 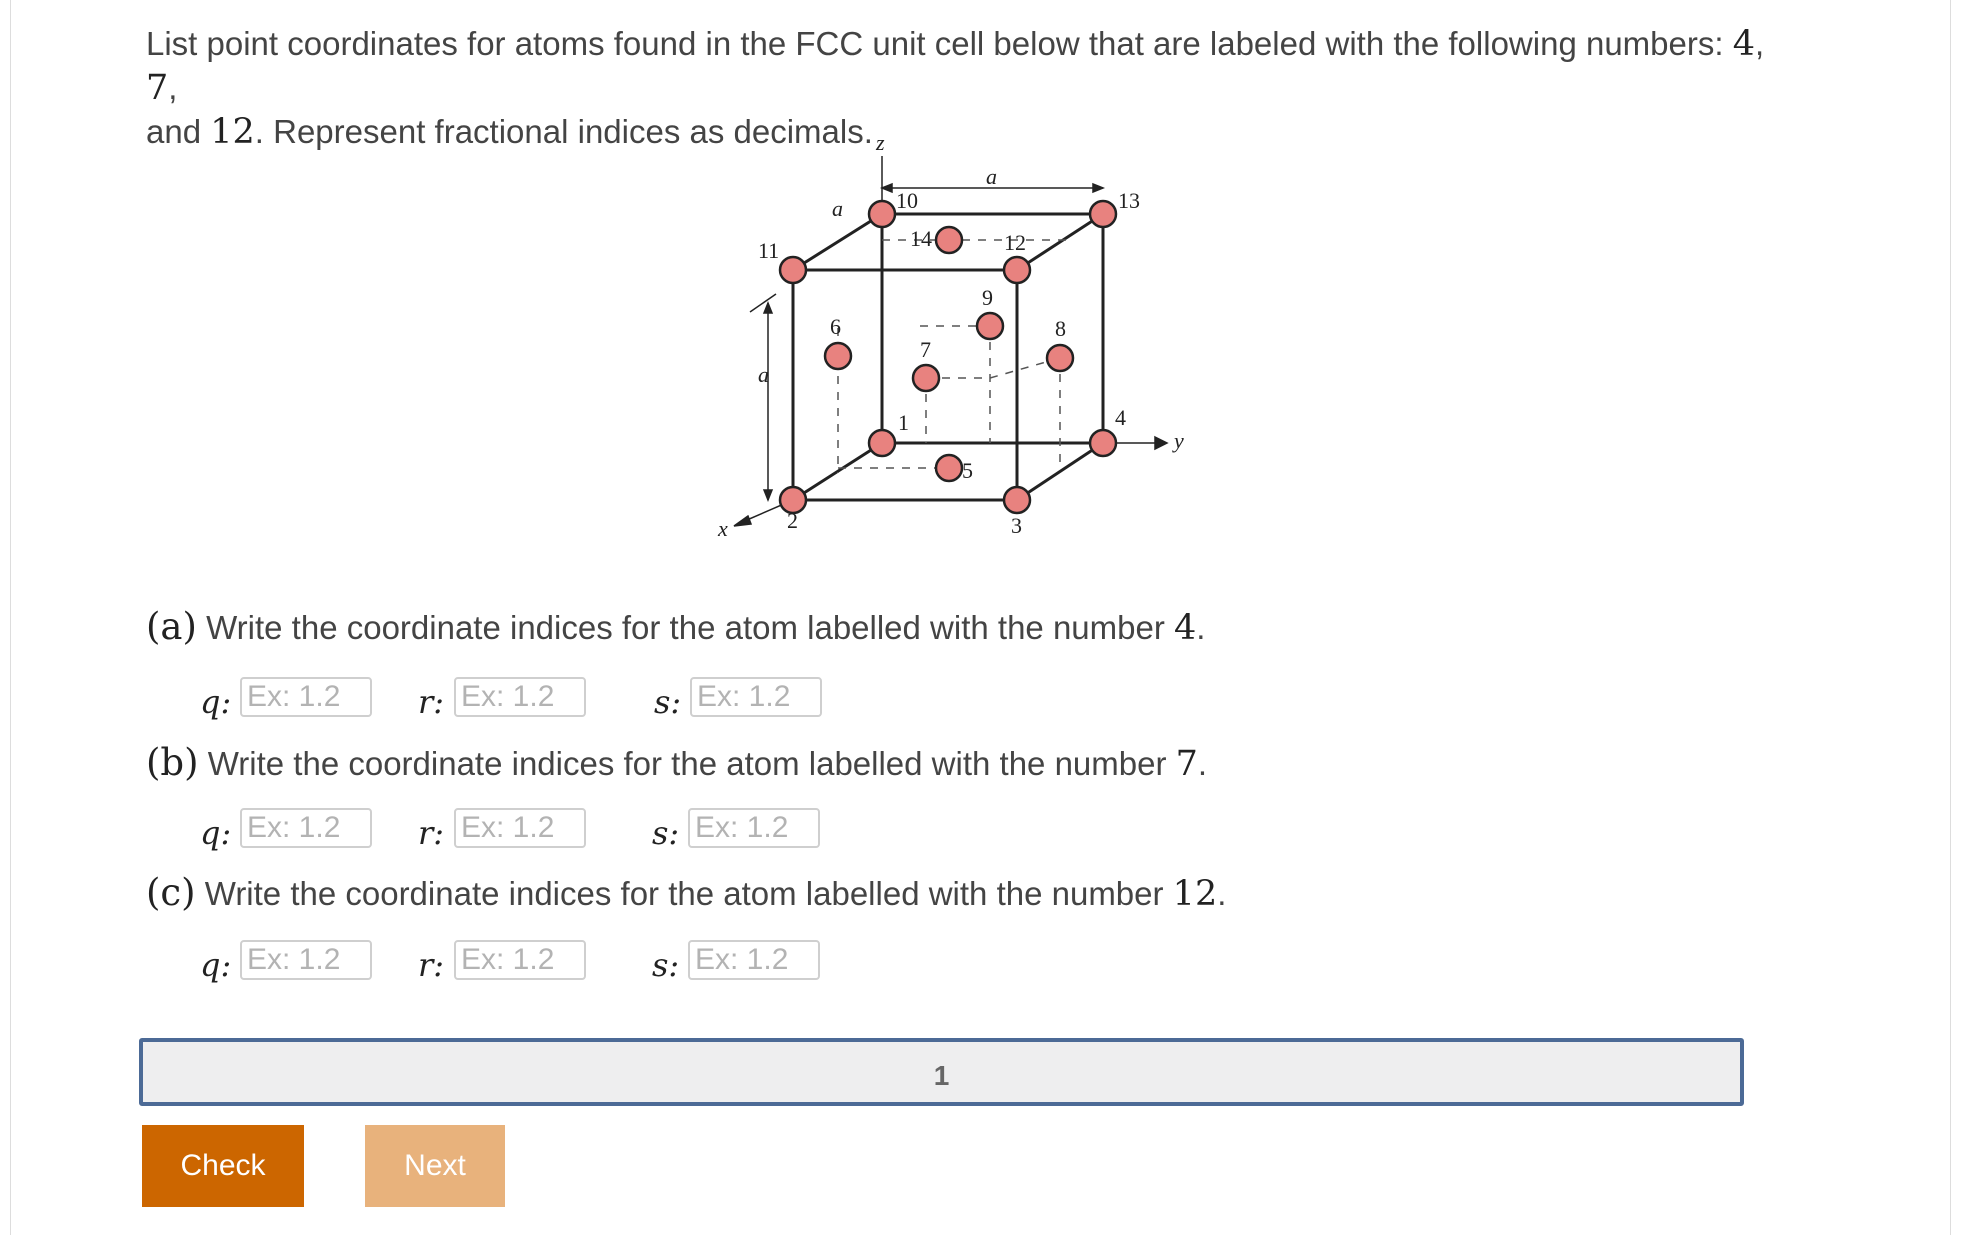 What do you see at coordinates (171, 626) in the screenshot?
I see `part-tag: (a)` at bounding box center [171, 626].